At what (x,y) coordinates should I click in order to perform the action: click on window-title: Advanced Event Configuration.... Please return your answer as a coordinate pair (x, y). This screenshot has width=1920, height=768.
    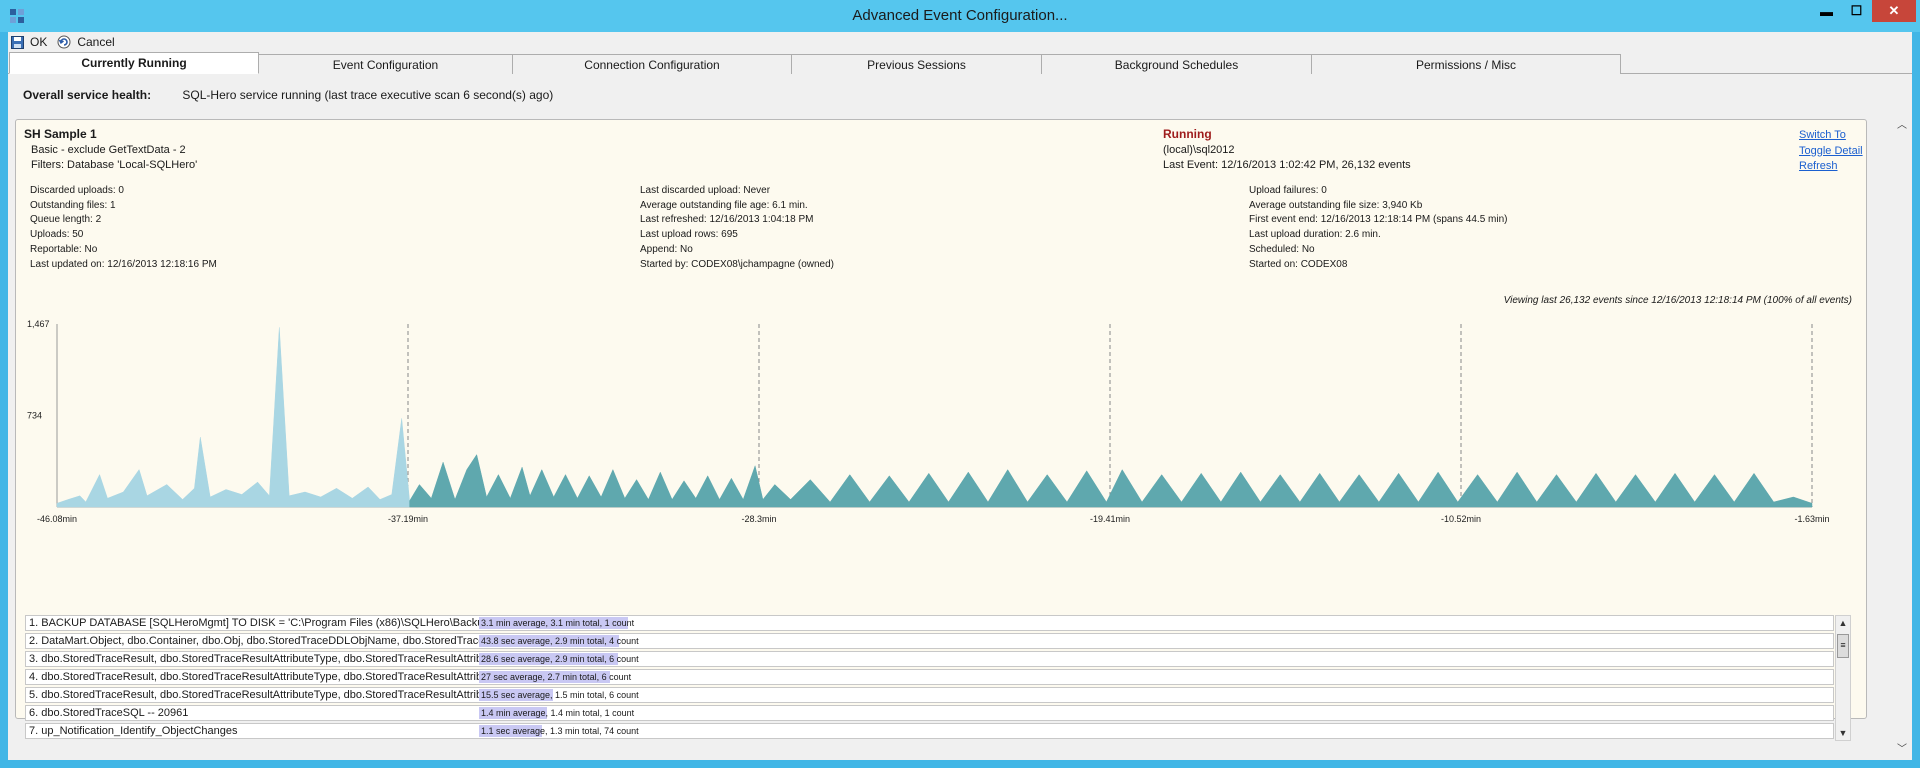
    Looking at the image, I should click on (960, 15).